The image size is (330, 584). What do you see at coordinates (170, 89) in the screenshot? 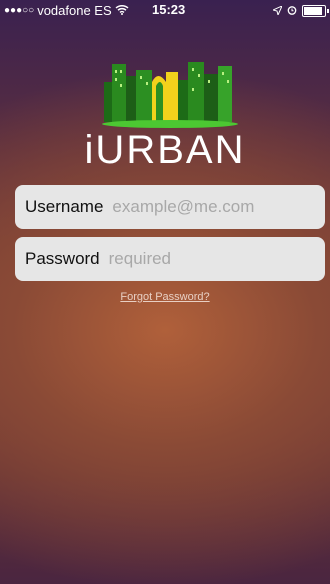
I see `app-logo-skyline` at bounding box center [170, 89].